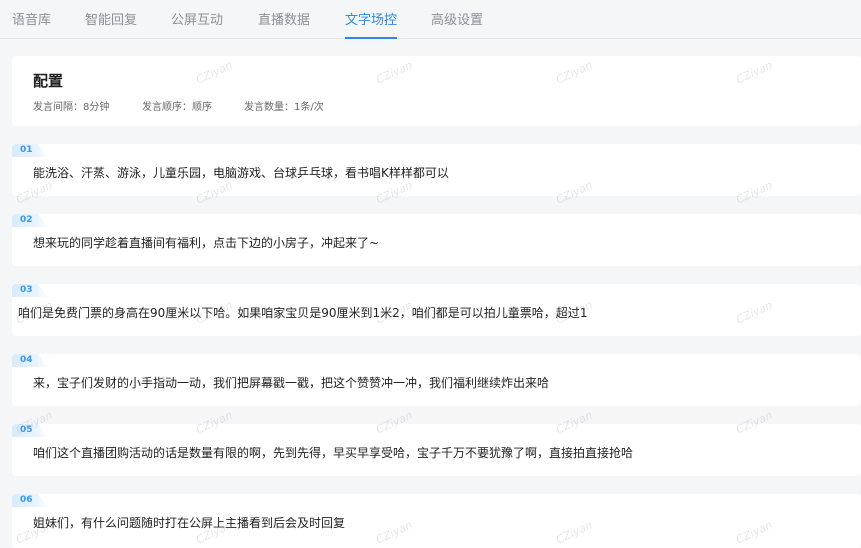  I want to click on message-item: 02 想来玩的同学趁着直播间有福利，点击下边的小房子，冲起来了~, so click(436, 240).